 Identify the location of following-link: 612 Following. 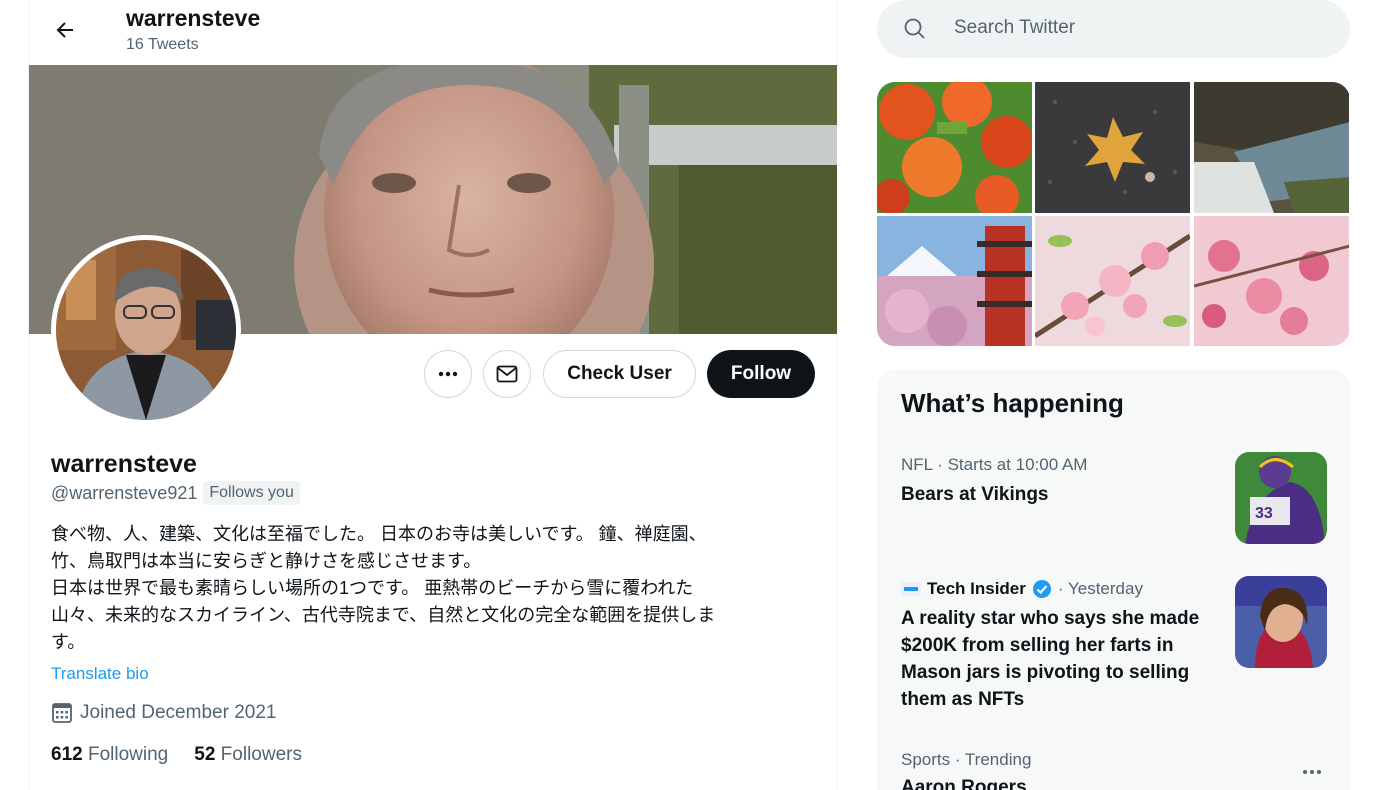
(109, 755).